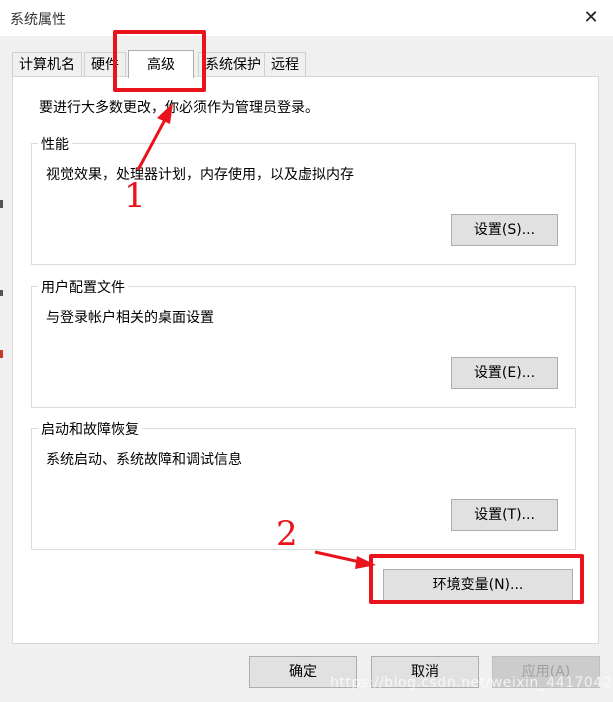 The height and width of the screenshot is (702, 613). What do you see at coordinates (471, 683) in the screenshot?
I see `watermark: https://blog.csdn.net/weixin_44170420` at bounding box center [471, 683].